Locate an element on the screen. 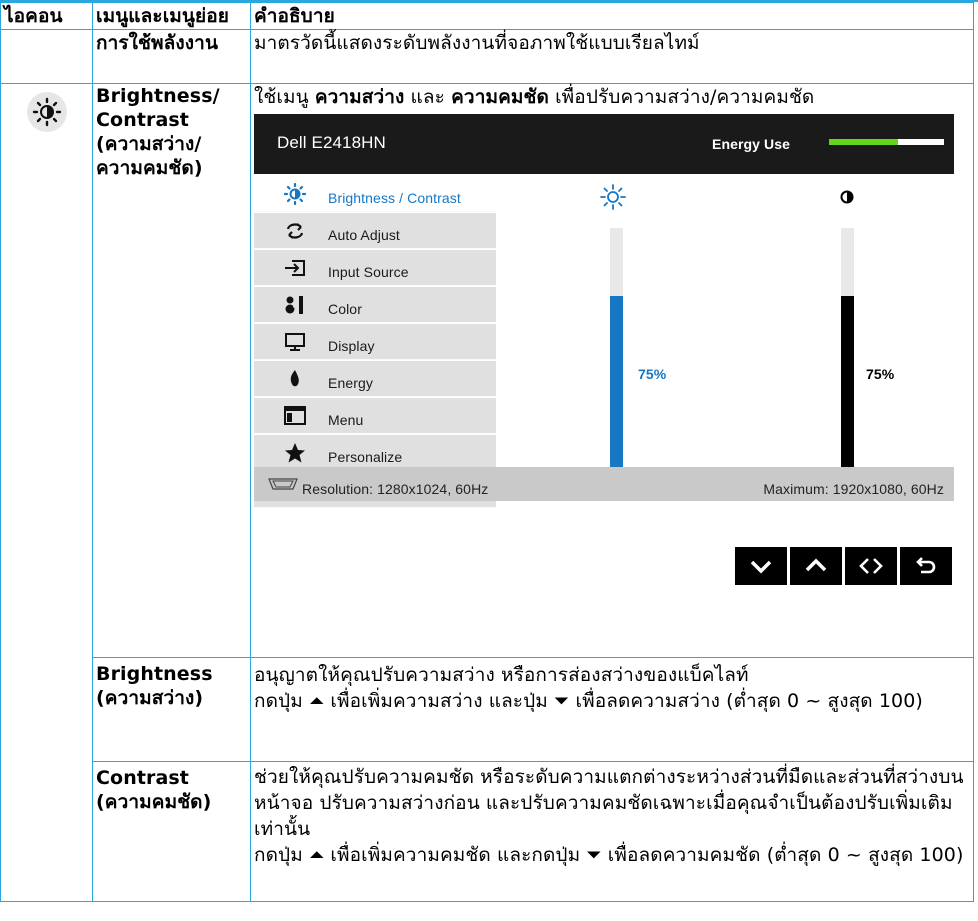  osd-menu-item-label: Brightness / Contrast is located at coordinates (394, 198).